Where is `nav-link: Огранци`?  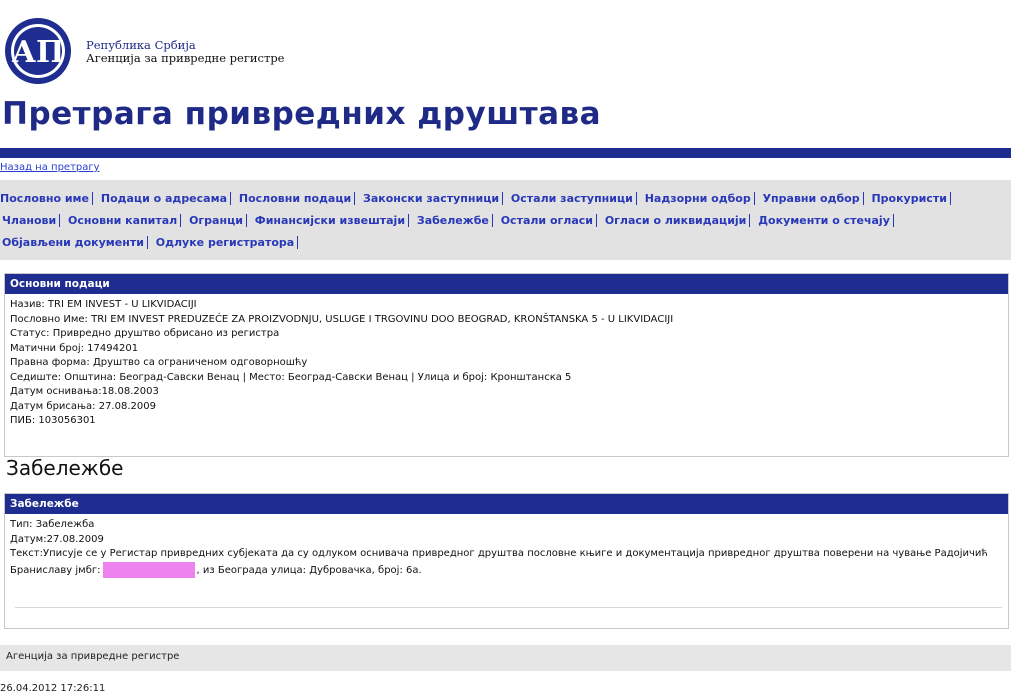
nav-link: Огранци is located at coordinates (217, 220).